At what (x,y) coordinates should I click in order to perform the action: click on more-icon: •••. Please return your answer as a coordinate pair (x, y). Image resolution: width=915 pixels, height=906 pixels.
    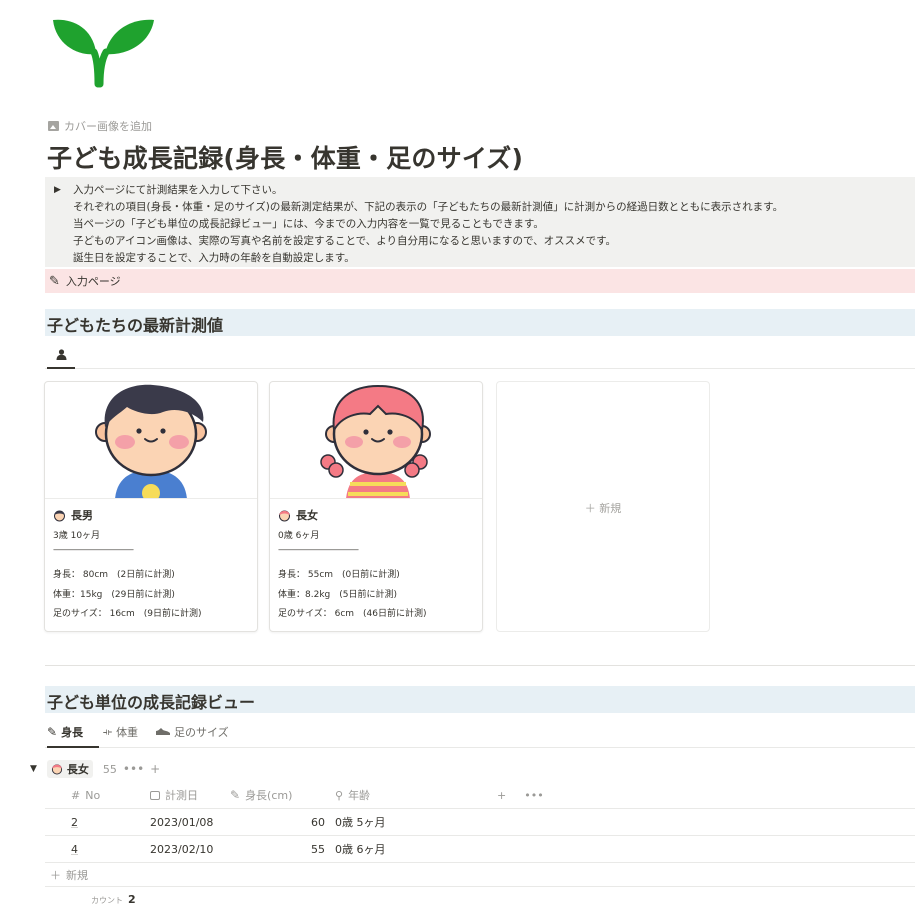
    Looking at the image, I should click on (533, 795).